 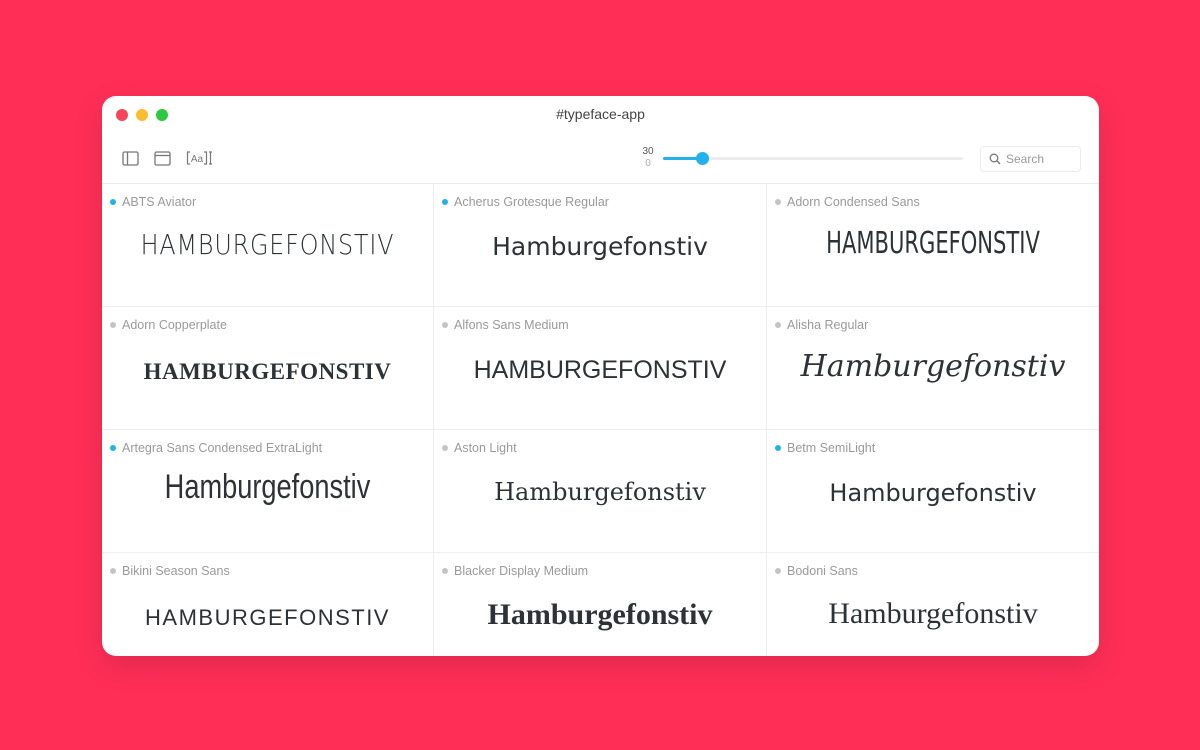 What do you see at coordinates (600, 114) in the screenshot?
I see `window-title: #typeface-app` at bounding box center [600, 114].